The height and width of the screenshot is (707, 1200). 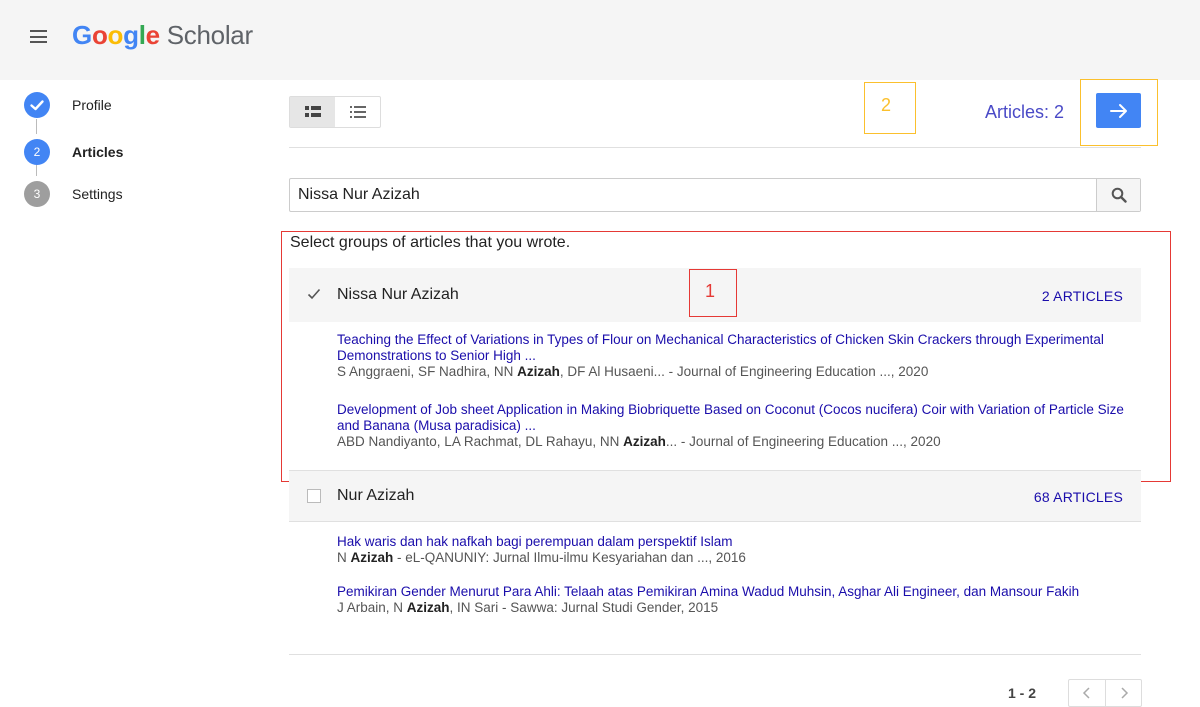 I want to click on step-label: Articles, so click(x=98, y=152).